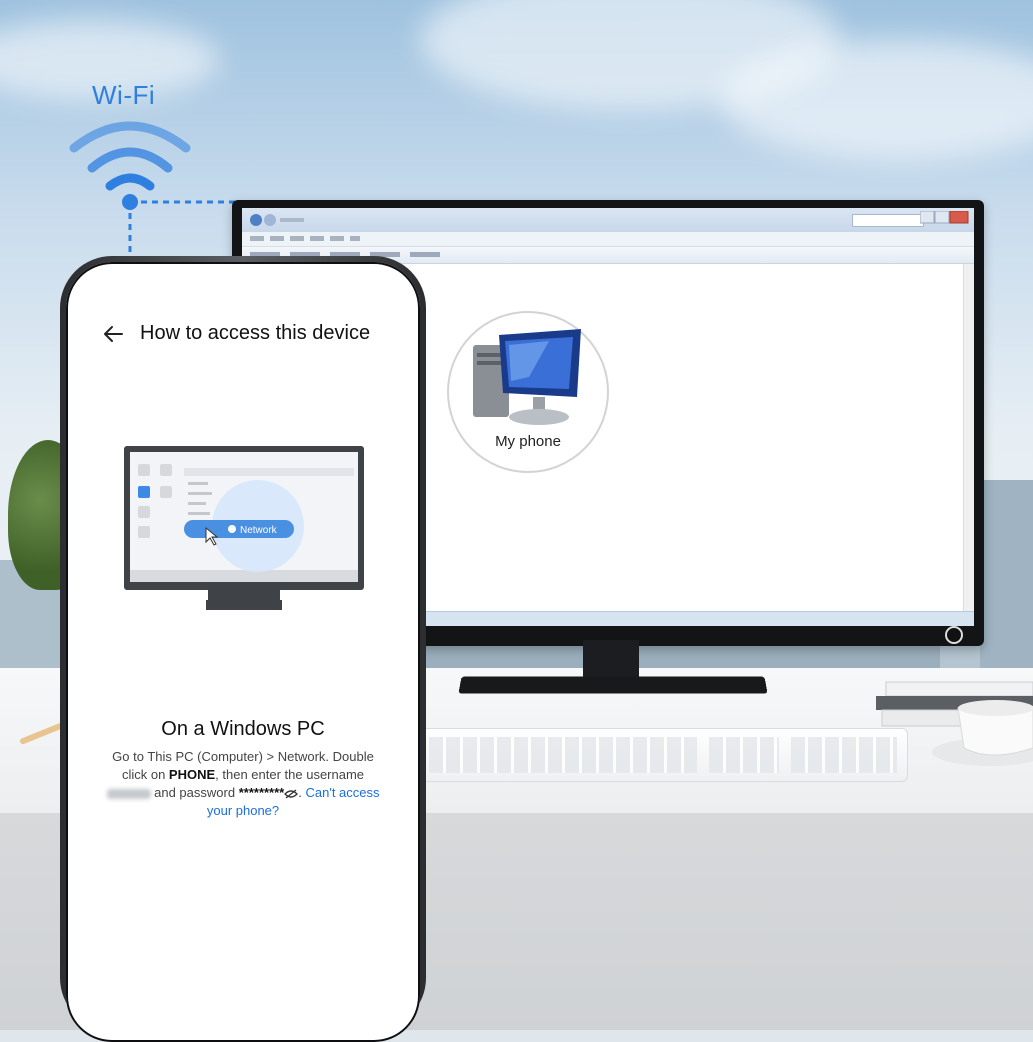 This screenshot has width=1033, height=1042. I want to click on wifi-label: Wi-Fi, so click(124, 95).